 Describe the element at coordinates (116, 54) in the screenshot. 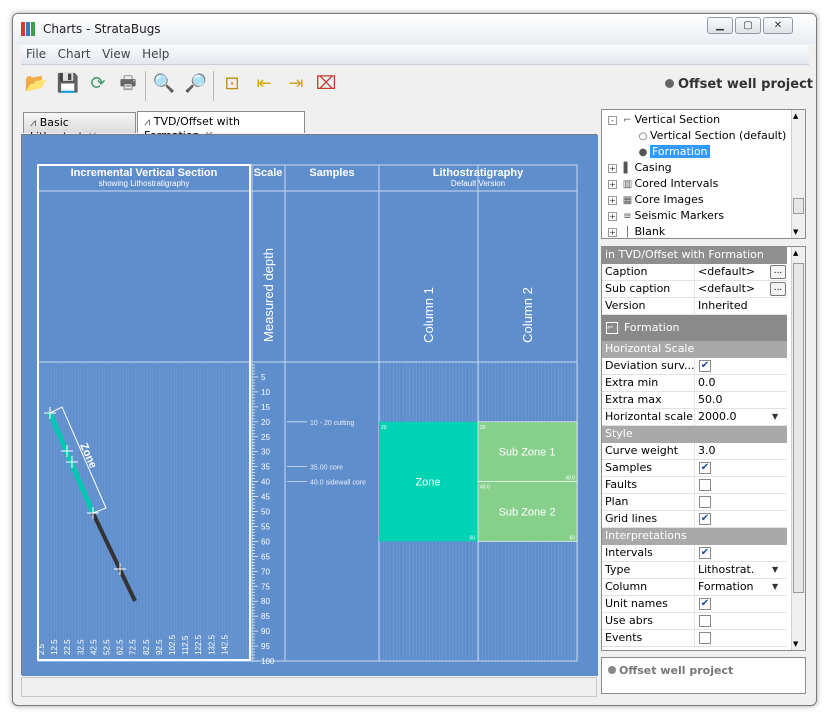

I see `menu-view: View` at that location.